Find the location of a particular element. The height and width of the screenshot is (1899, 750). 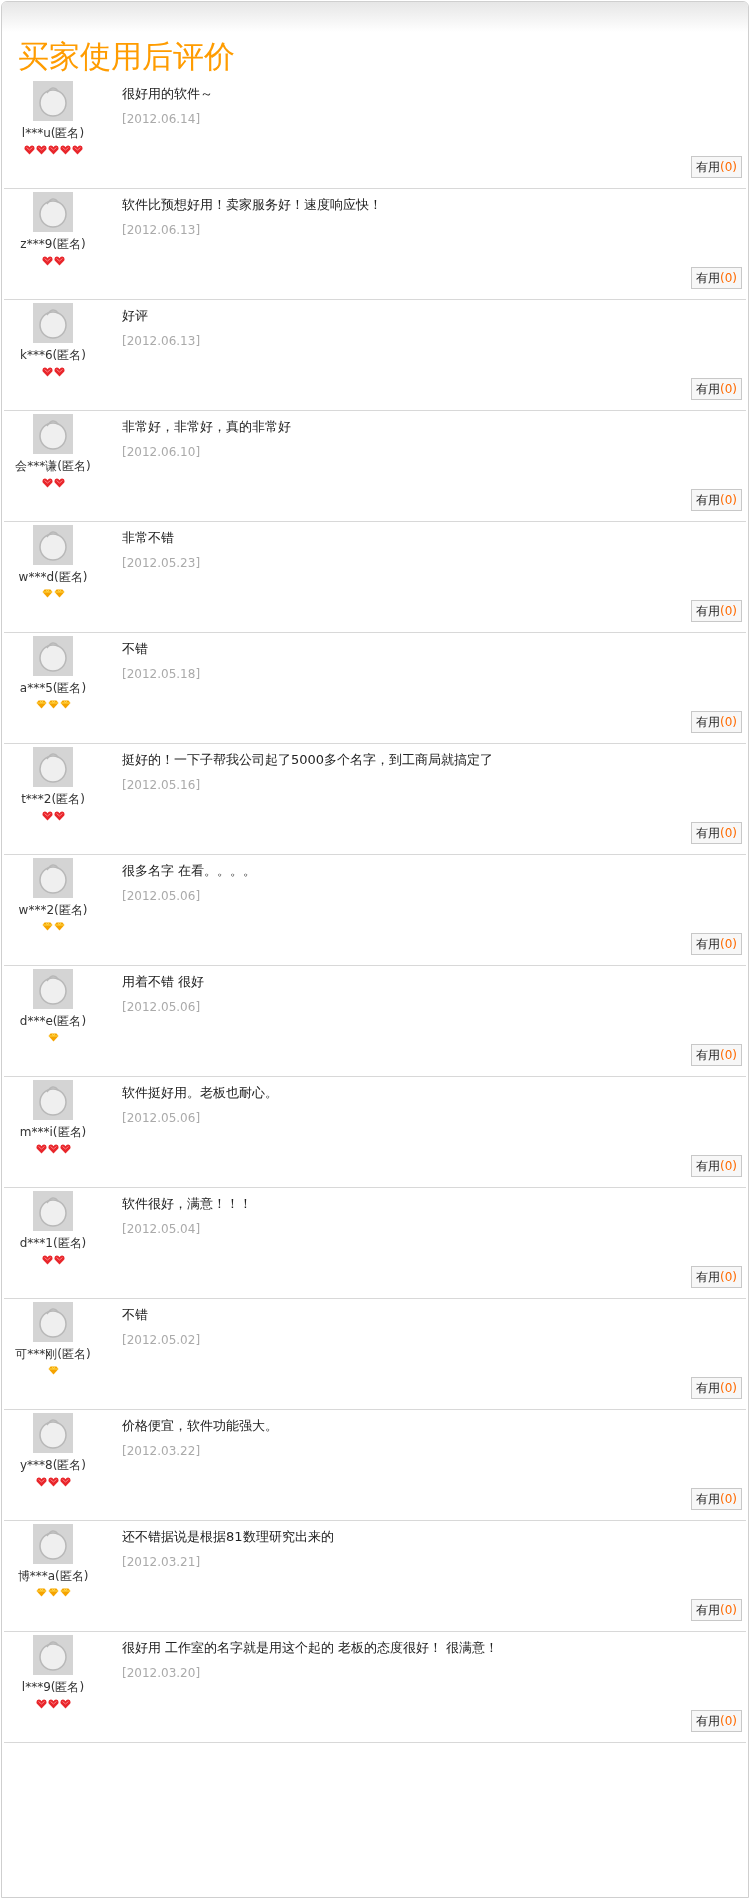

user-name: l***u(匿名) is located at coordinates (53, 133).